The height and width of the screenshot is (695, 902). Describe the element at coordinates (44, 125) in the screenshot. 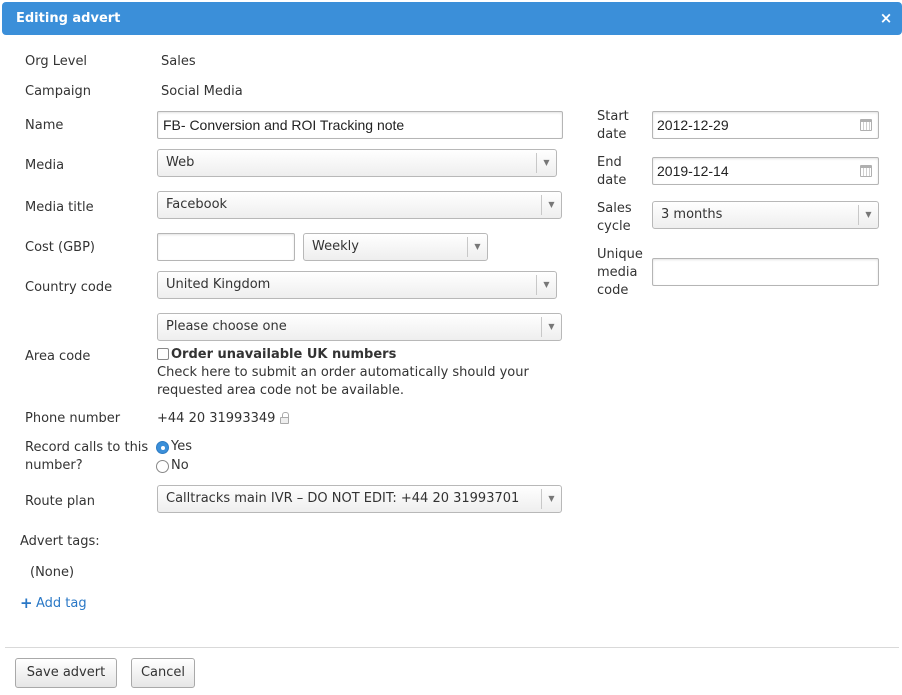

I see `name-label: Name` at that location.